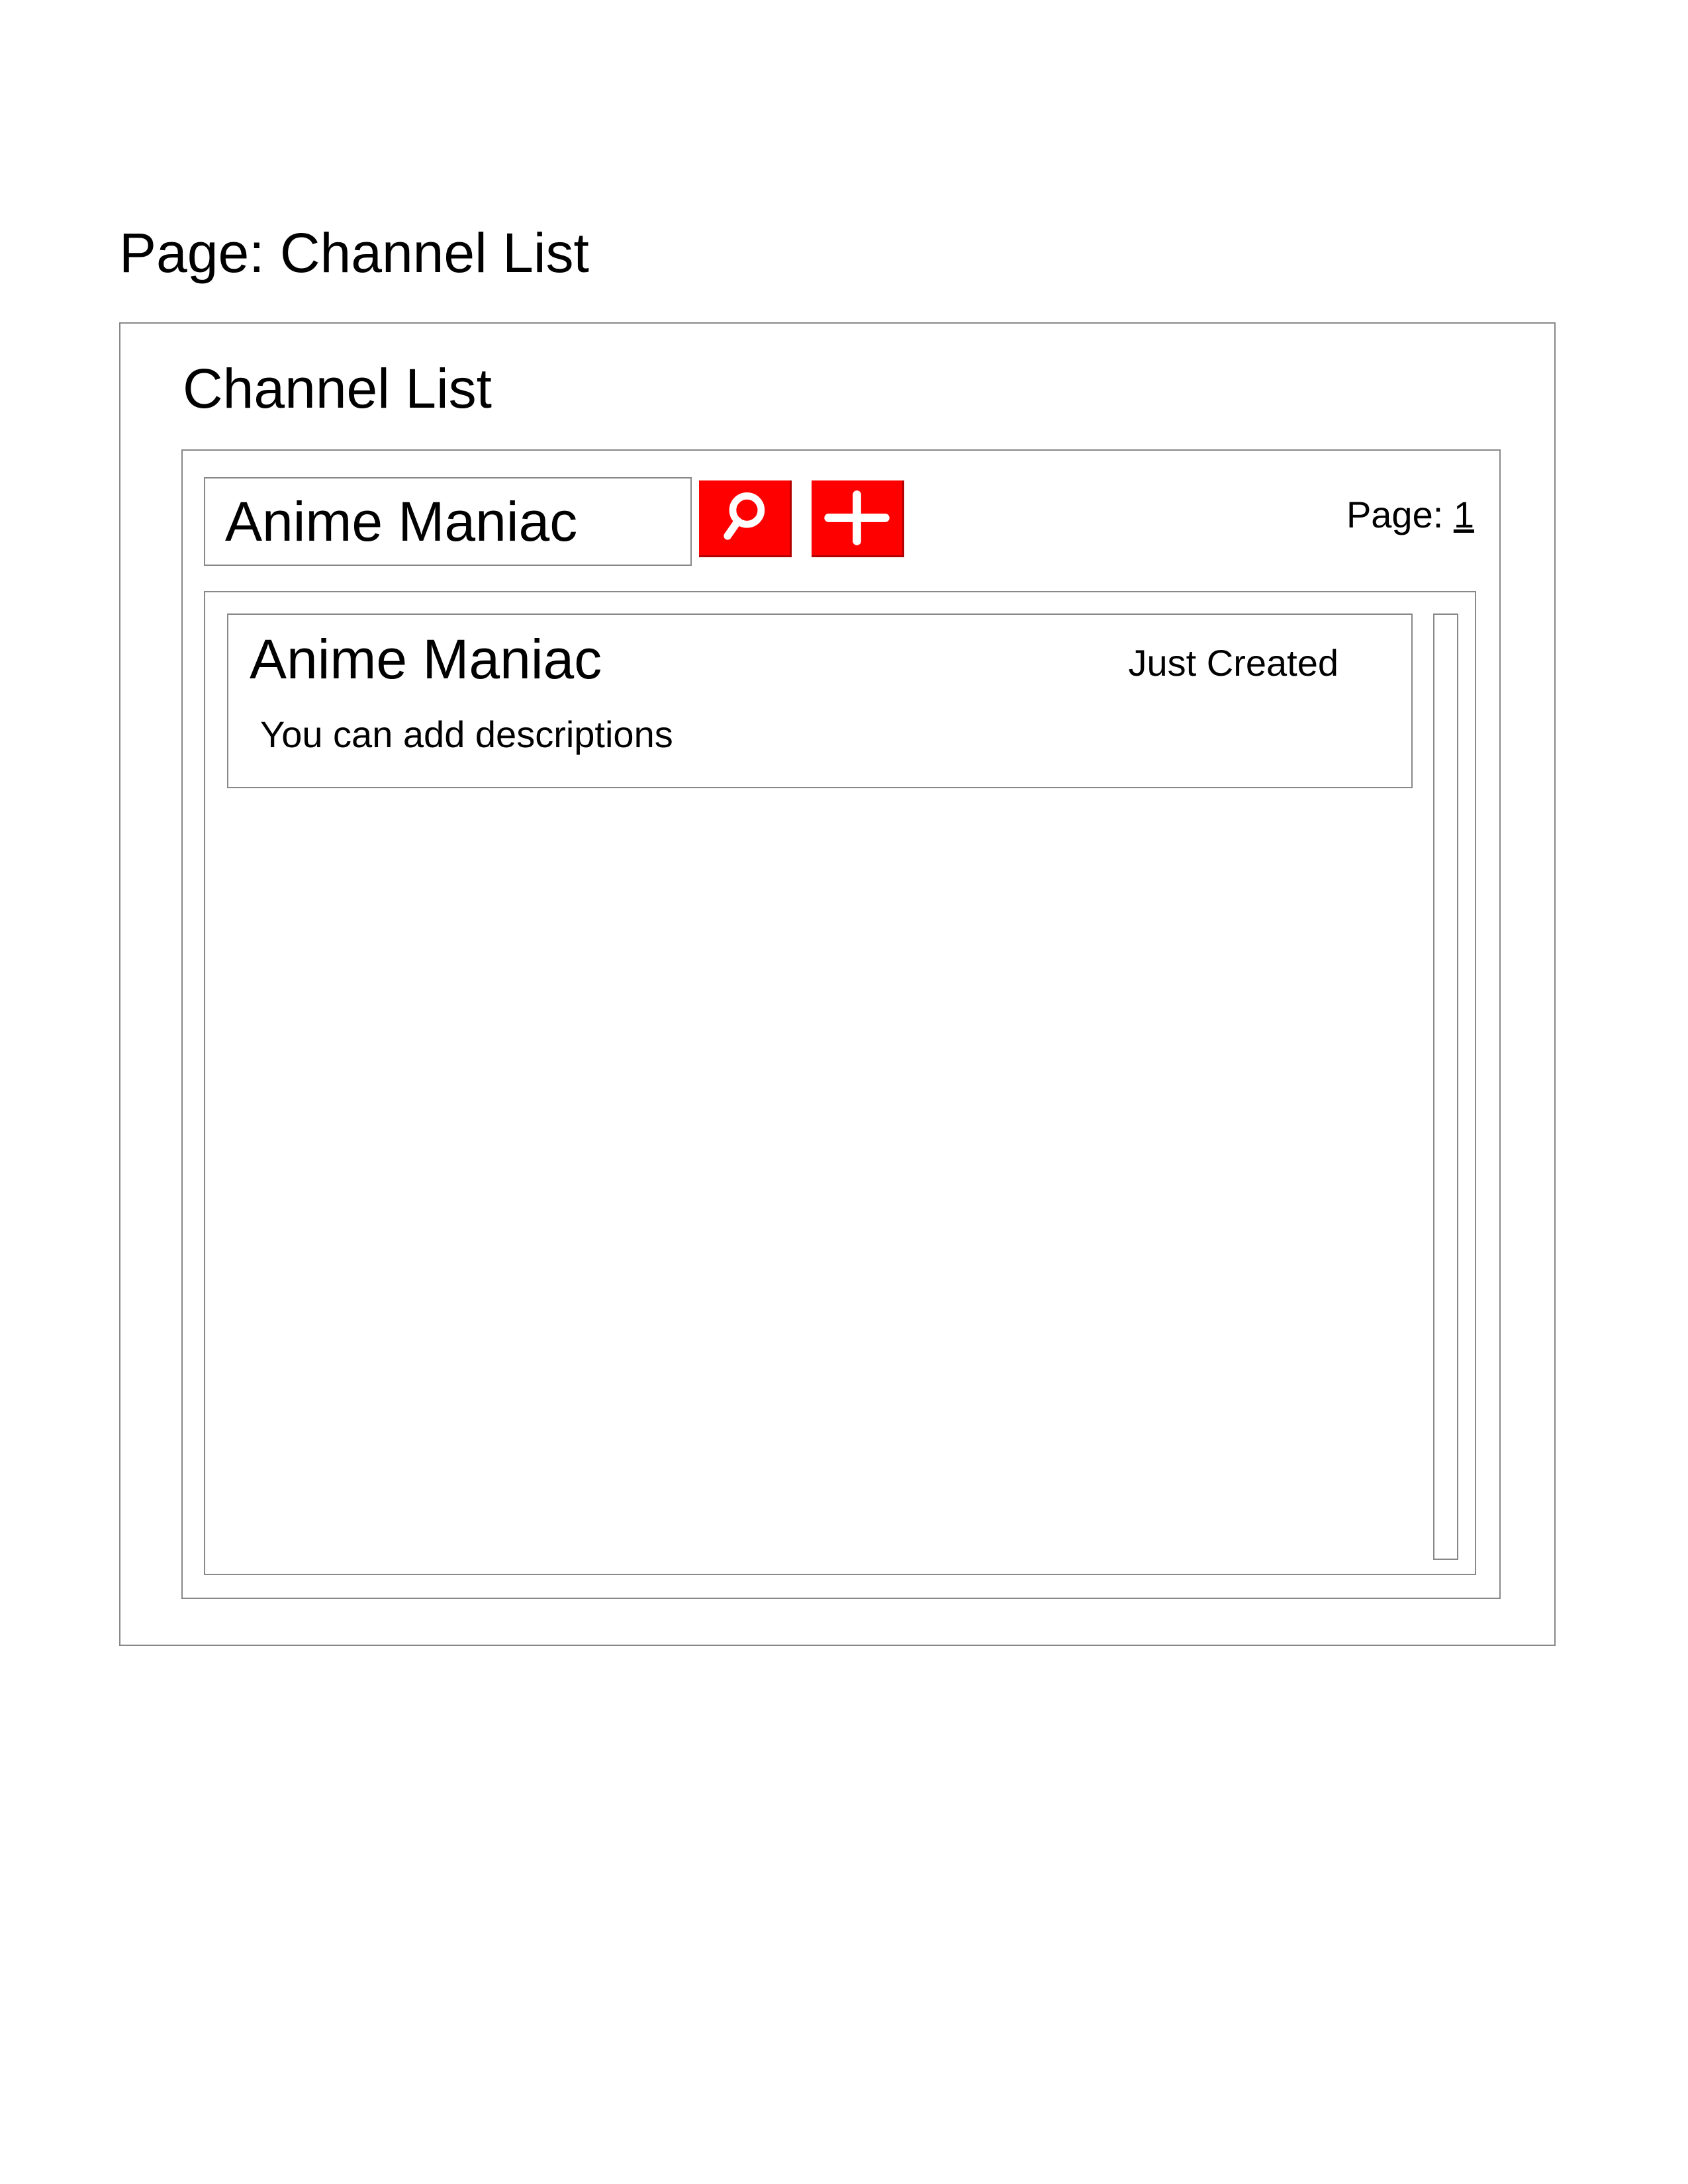 The image size is (1688, 2184). What do you see at coordinates (337, 388) in the screenshot?
I see `panel-title: Channel List` at bounding box center [337, 388].